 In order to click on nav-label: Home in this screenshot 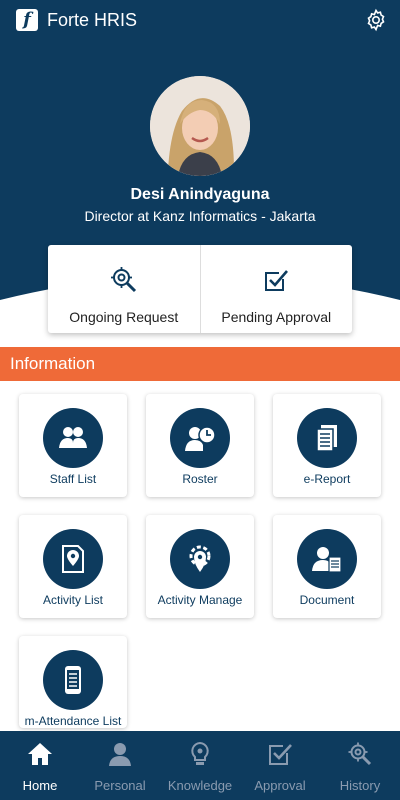, I will do `click(40, 785)`.